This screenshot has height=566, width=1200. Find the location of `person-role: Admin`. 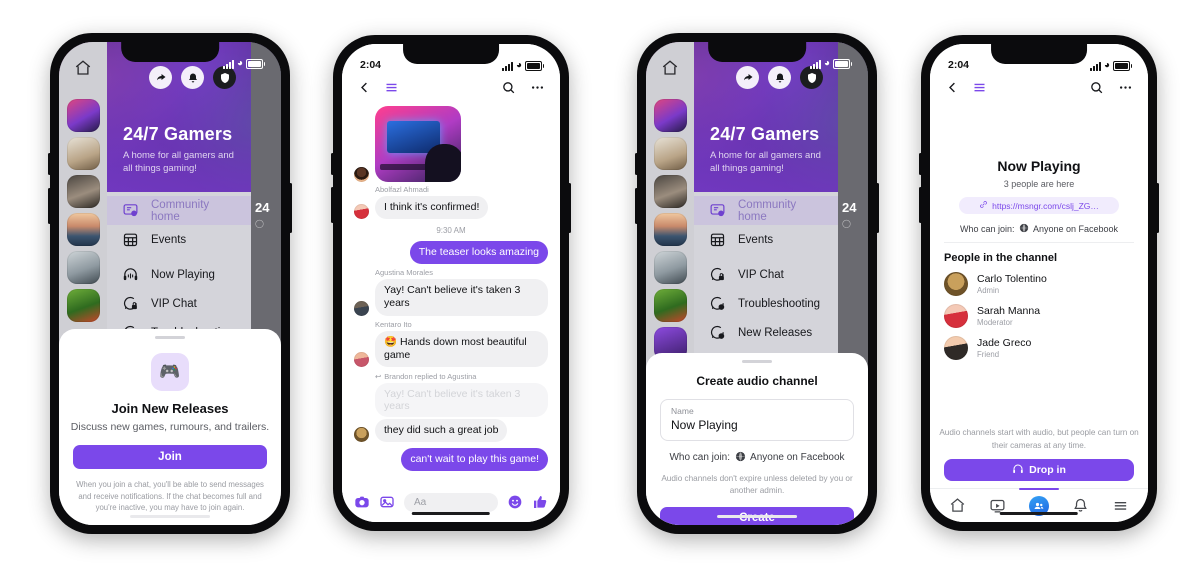

person-role: Admin is located at coordinates (988, 290).